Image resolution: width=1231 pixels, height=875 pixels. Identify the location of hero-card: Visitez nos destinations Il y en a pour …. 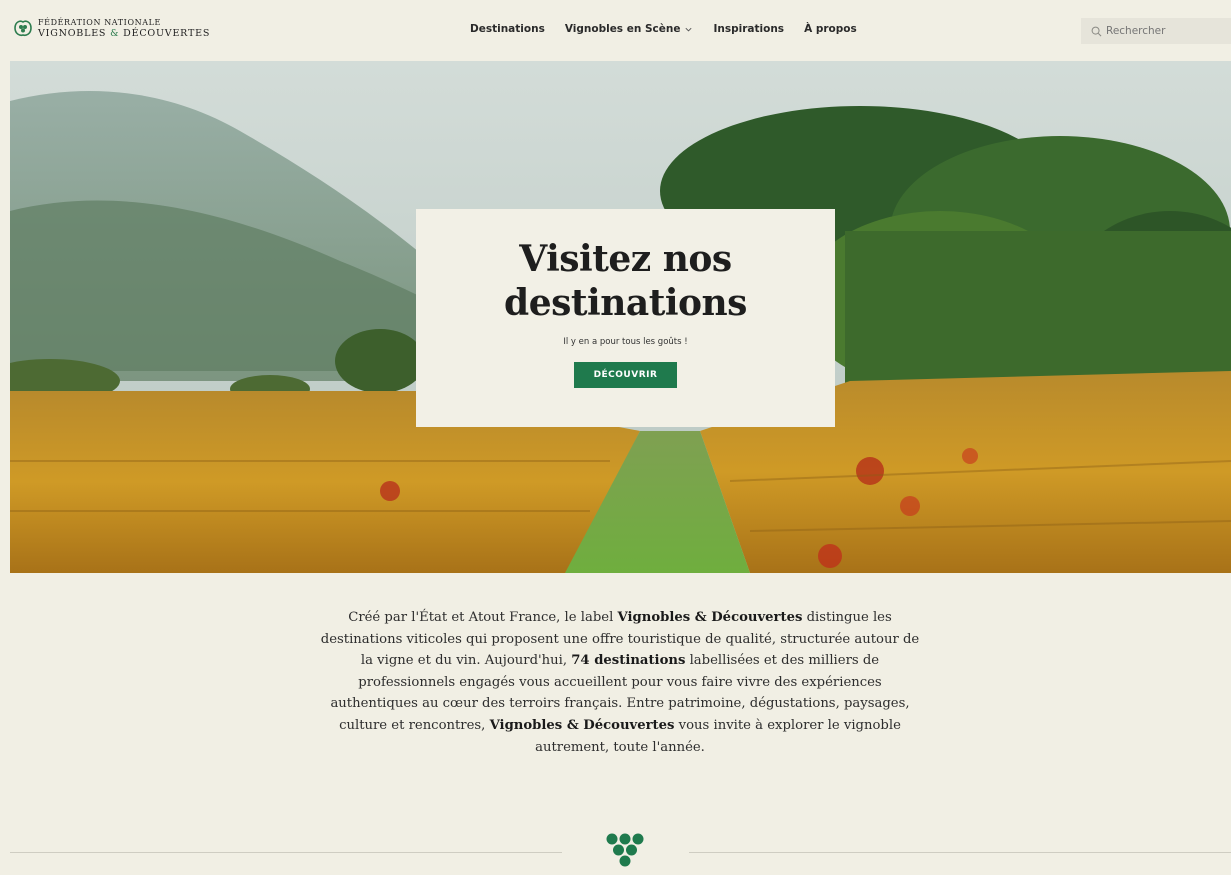
(625, 318).